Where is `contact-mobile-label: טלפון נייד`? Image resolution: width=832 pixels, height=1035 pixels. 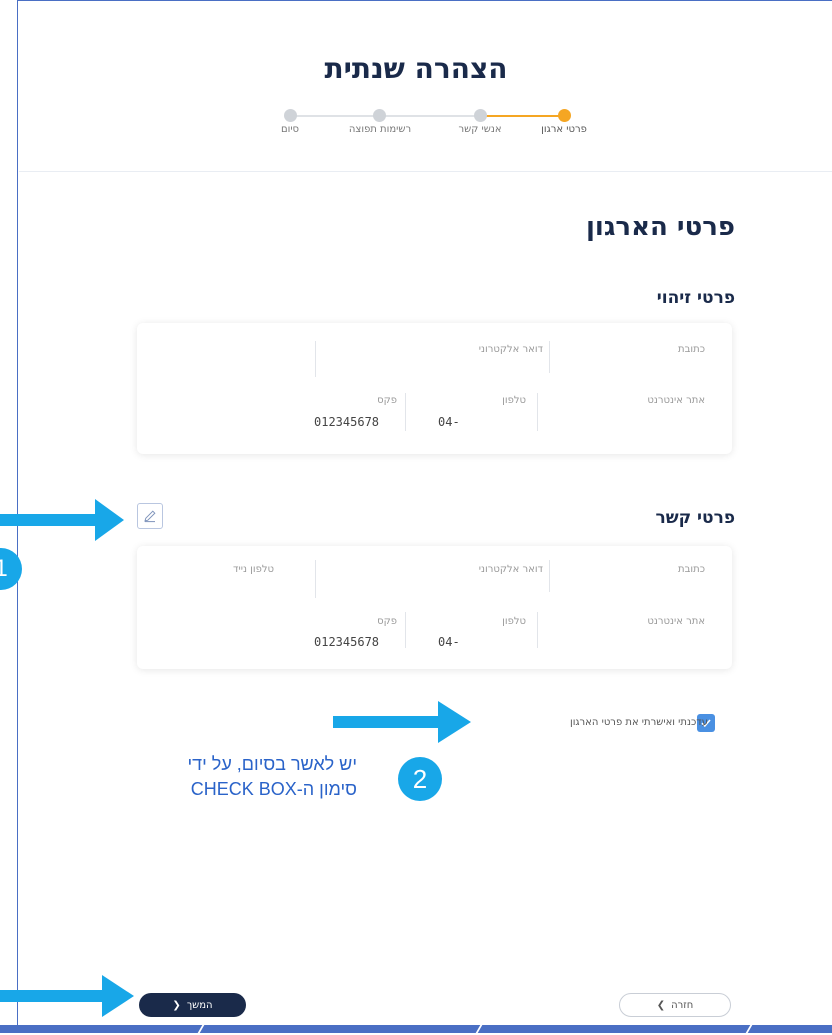
contact-mobile-label: טלפון נייד is located at coordinates (253, 569).